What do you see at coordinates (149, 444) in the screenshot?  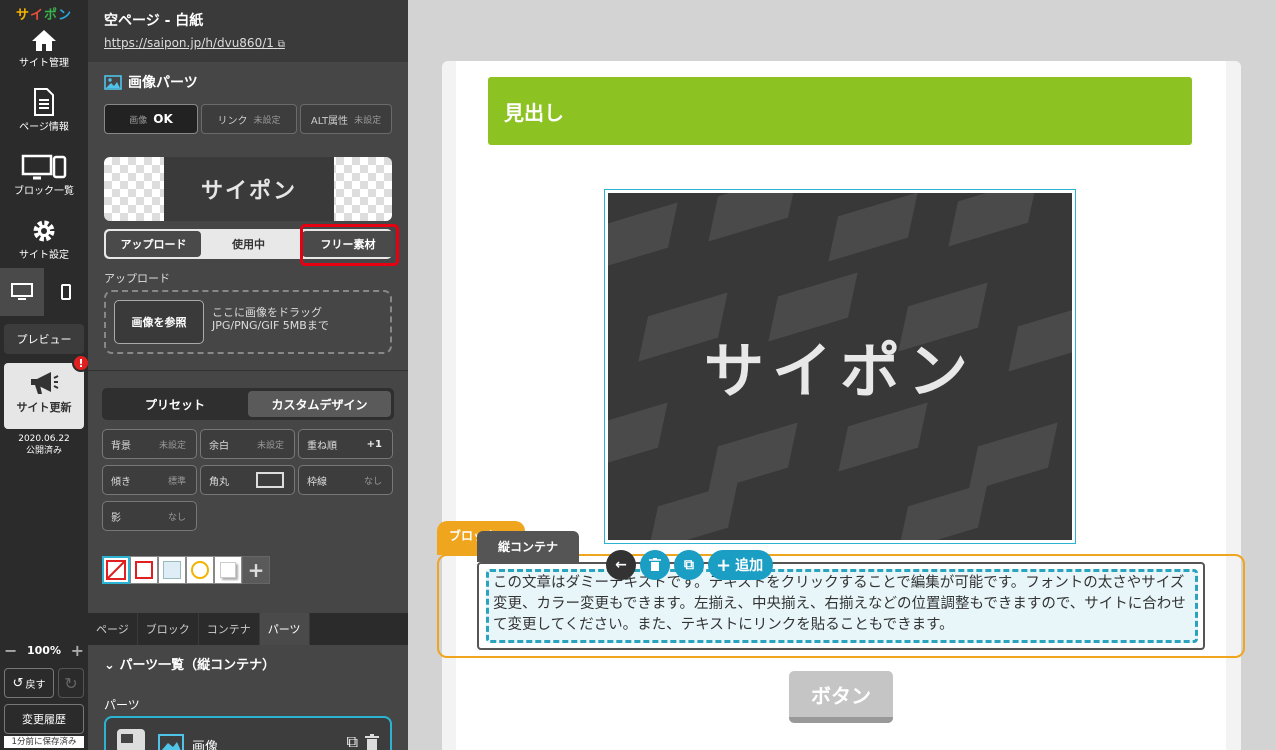 I see `prop-background: 背景 未設定` at bounding box center [149, 444].